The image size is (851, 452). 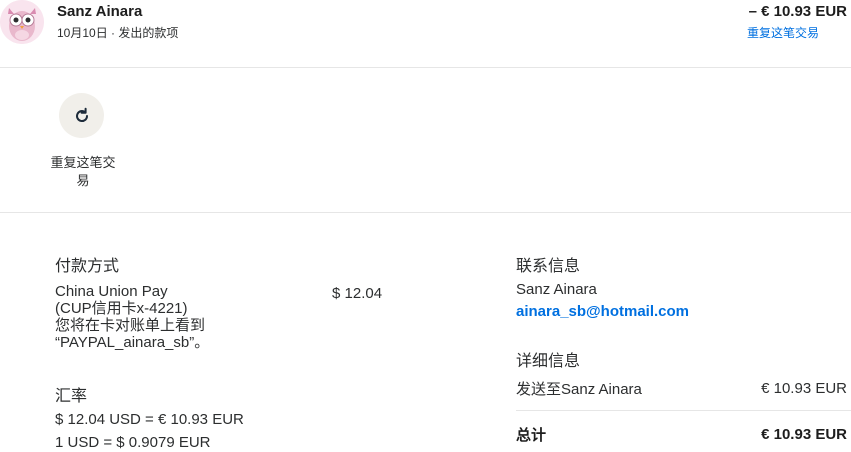 I want to click on payment-method-title: 付款方式, so click(x=87, y=266).